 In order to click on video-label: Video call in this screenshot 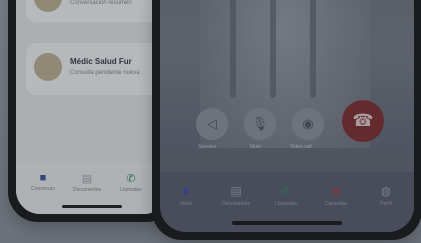, I will do `click(301, 147)`.